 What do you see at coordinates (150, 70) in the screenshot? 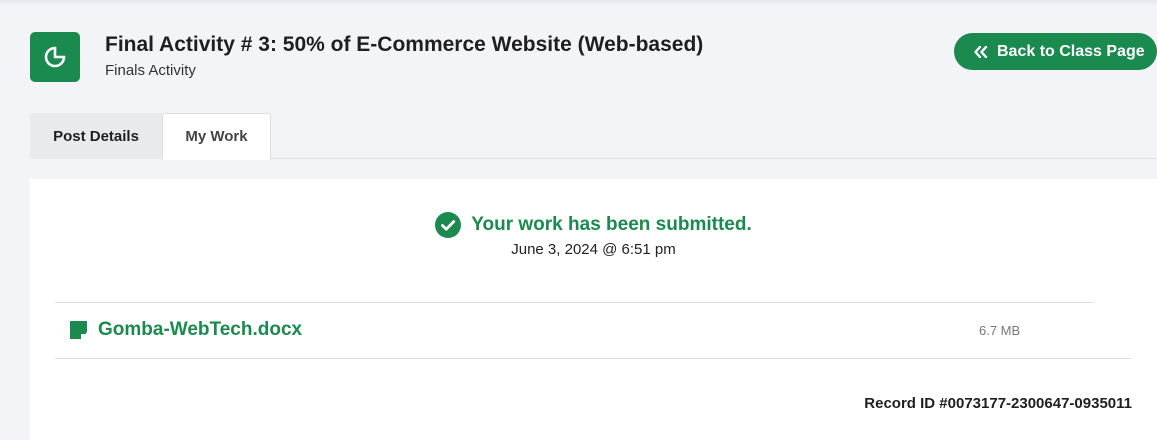
I see `page-subtitle: Finals Activity` at bounding box center [150, 70].